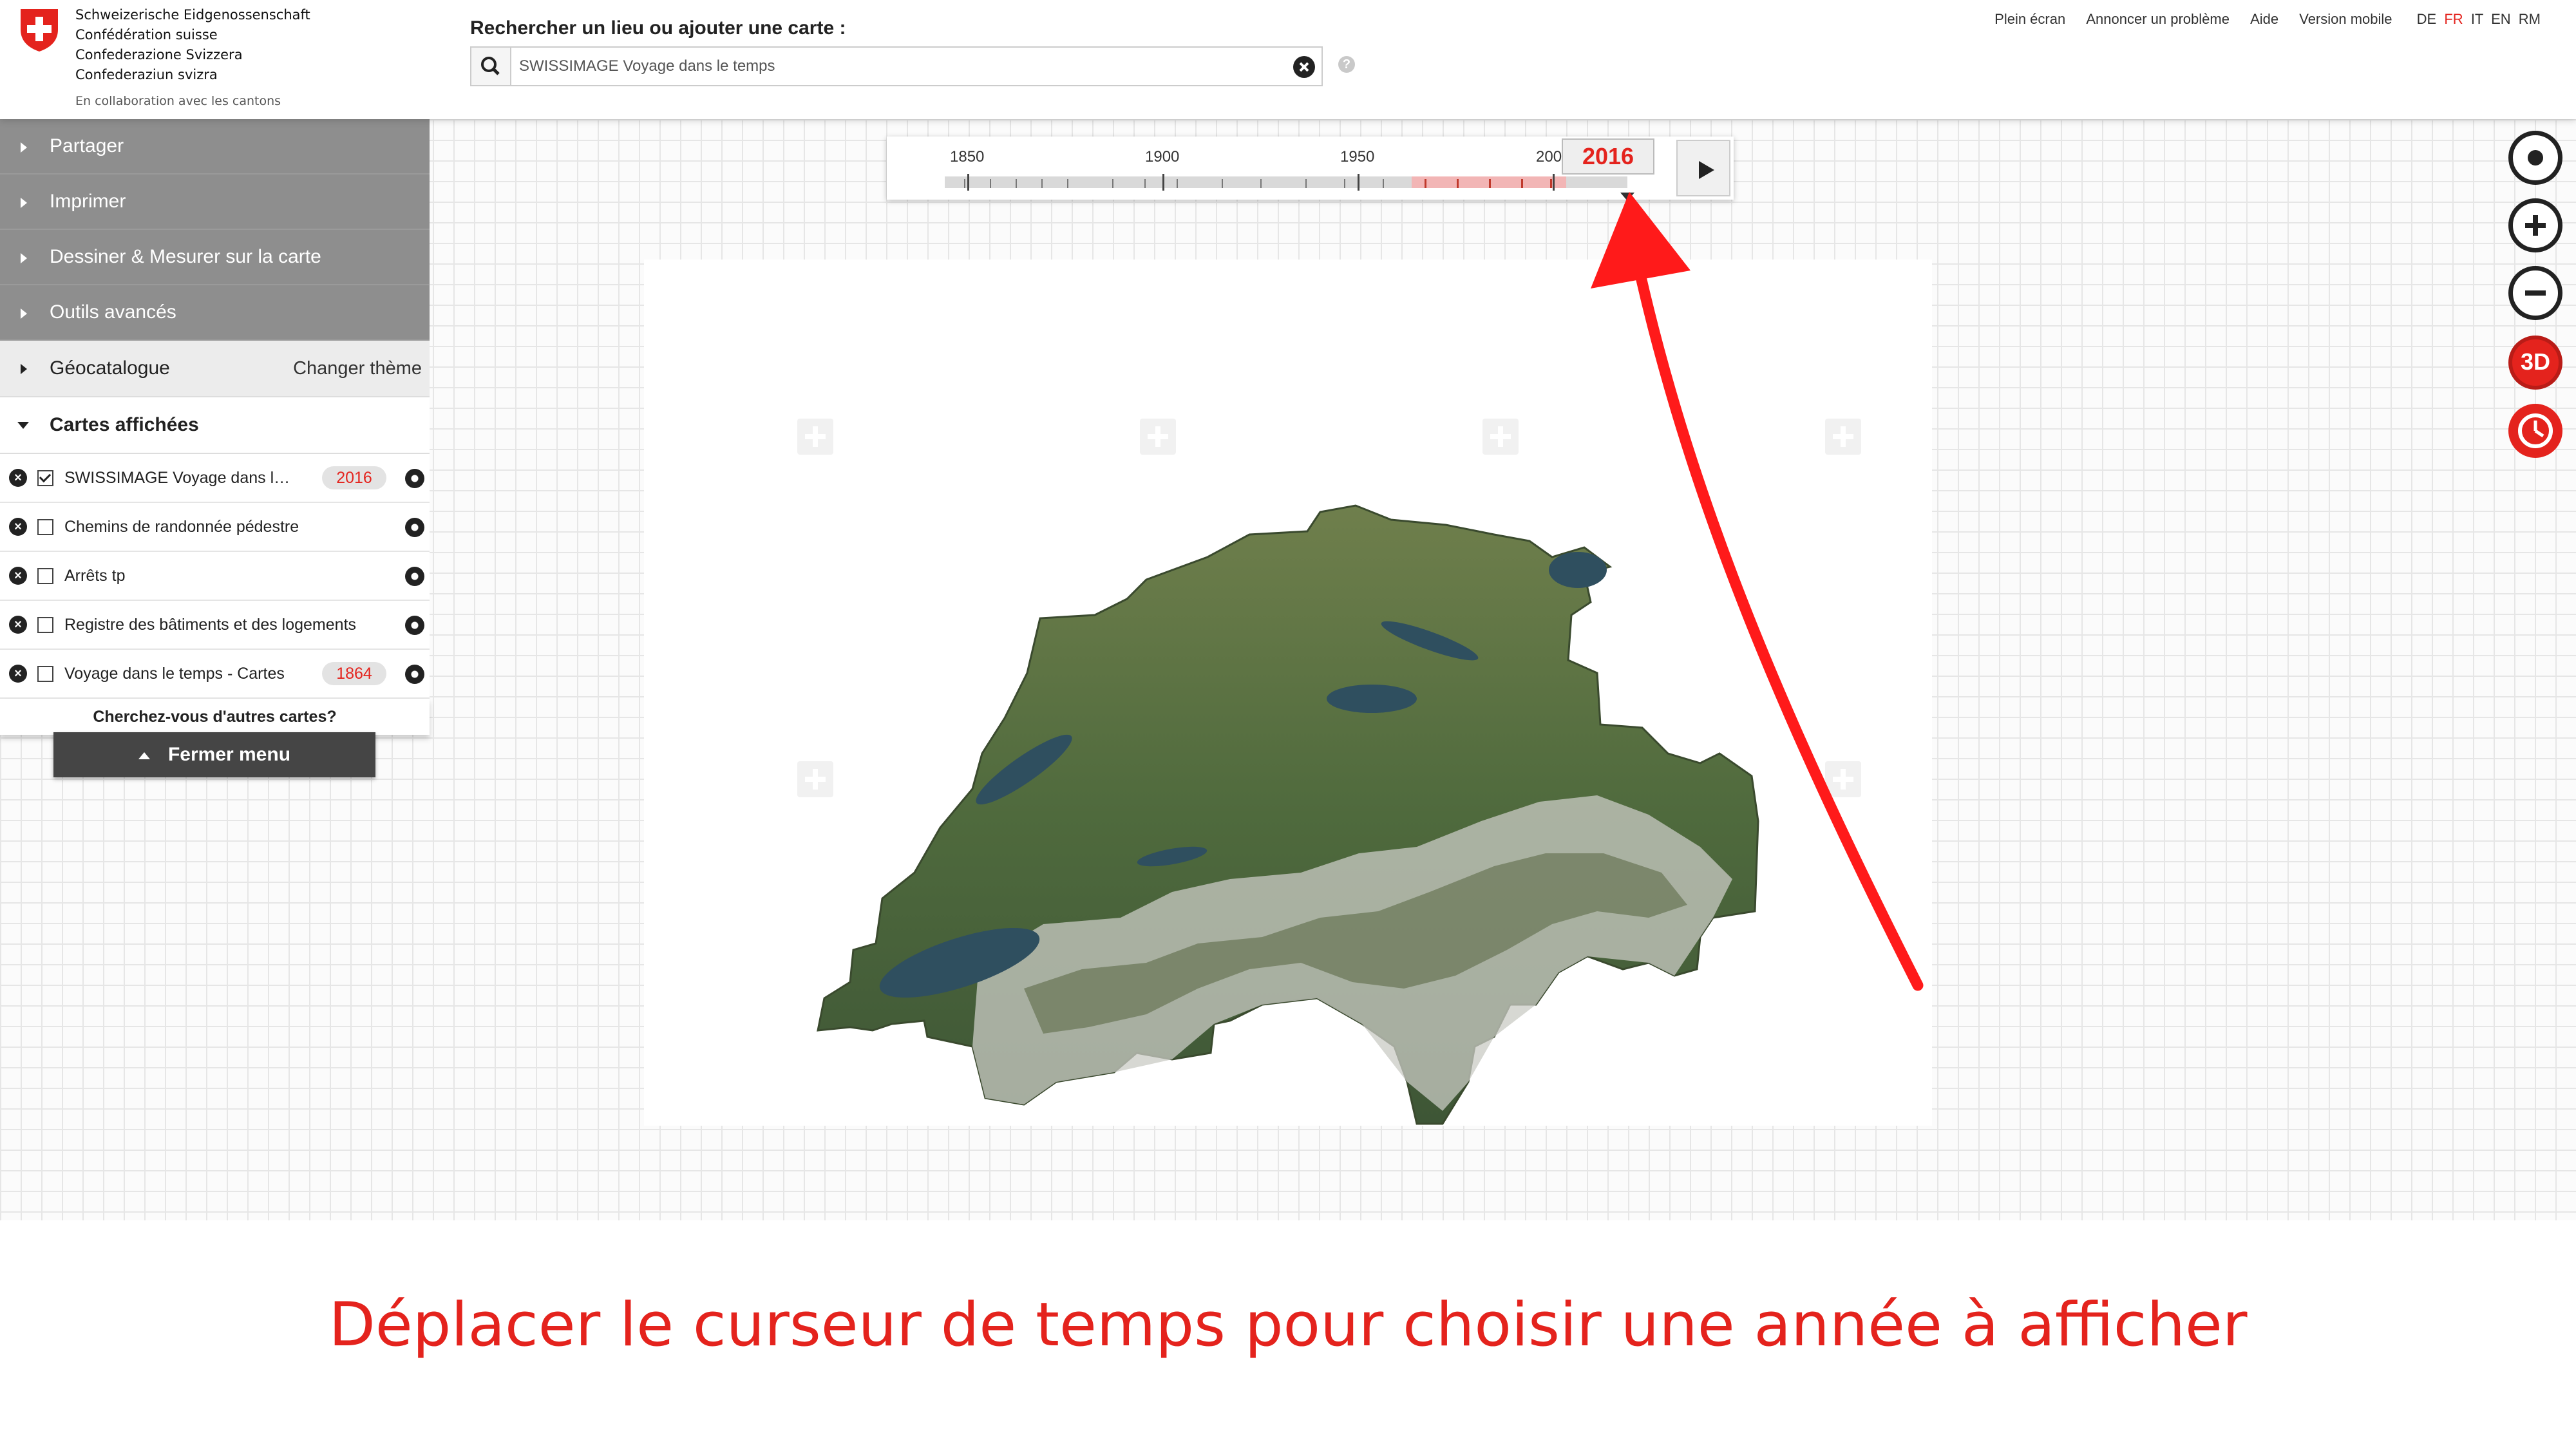  I want to click on confederation-line-fr: Confédération suisse, so click(147, 35).